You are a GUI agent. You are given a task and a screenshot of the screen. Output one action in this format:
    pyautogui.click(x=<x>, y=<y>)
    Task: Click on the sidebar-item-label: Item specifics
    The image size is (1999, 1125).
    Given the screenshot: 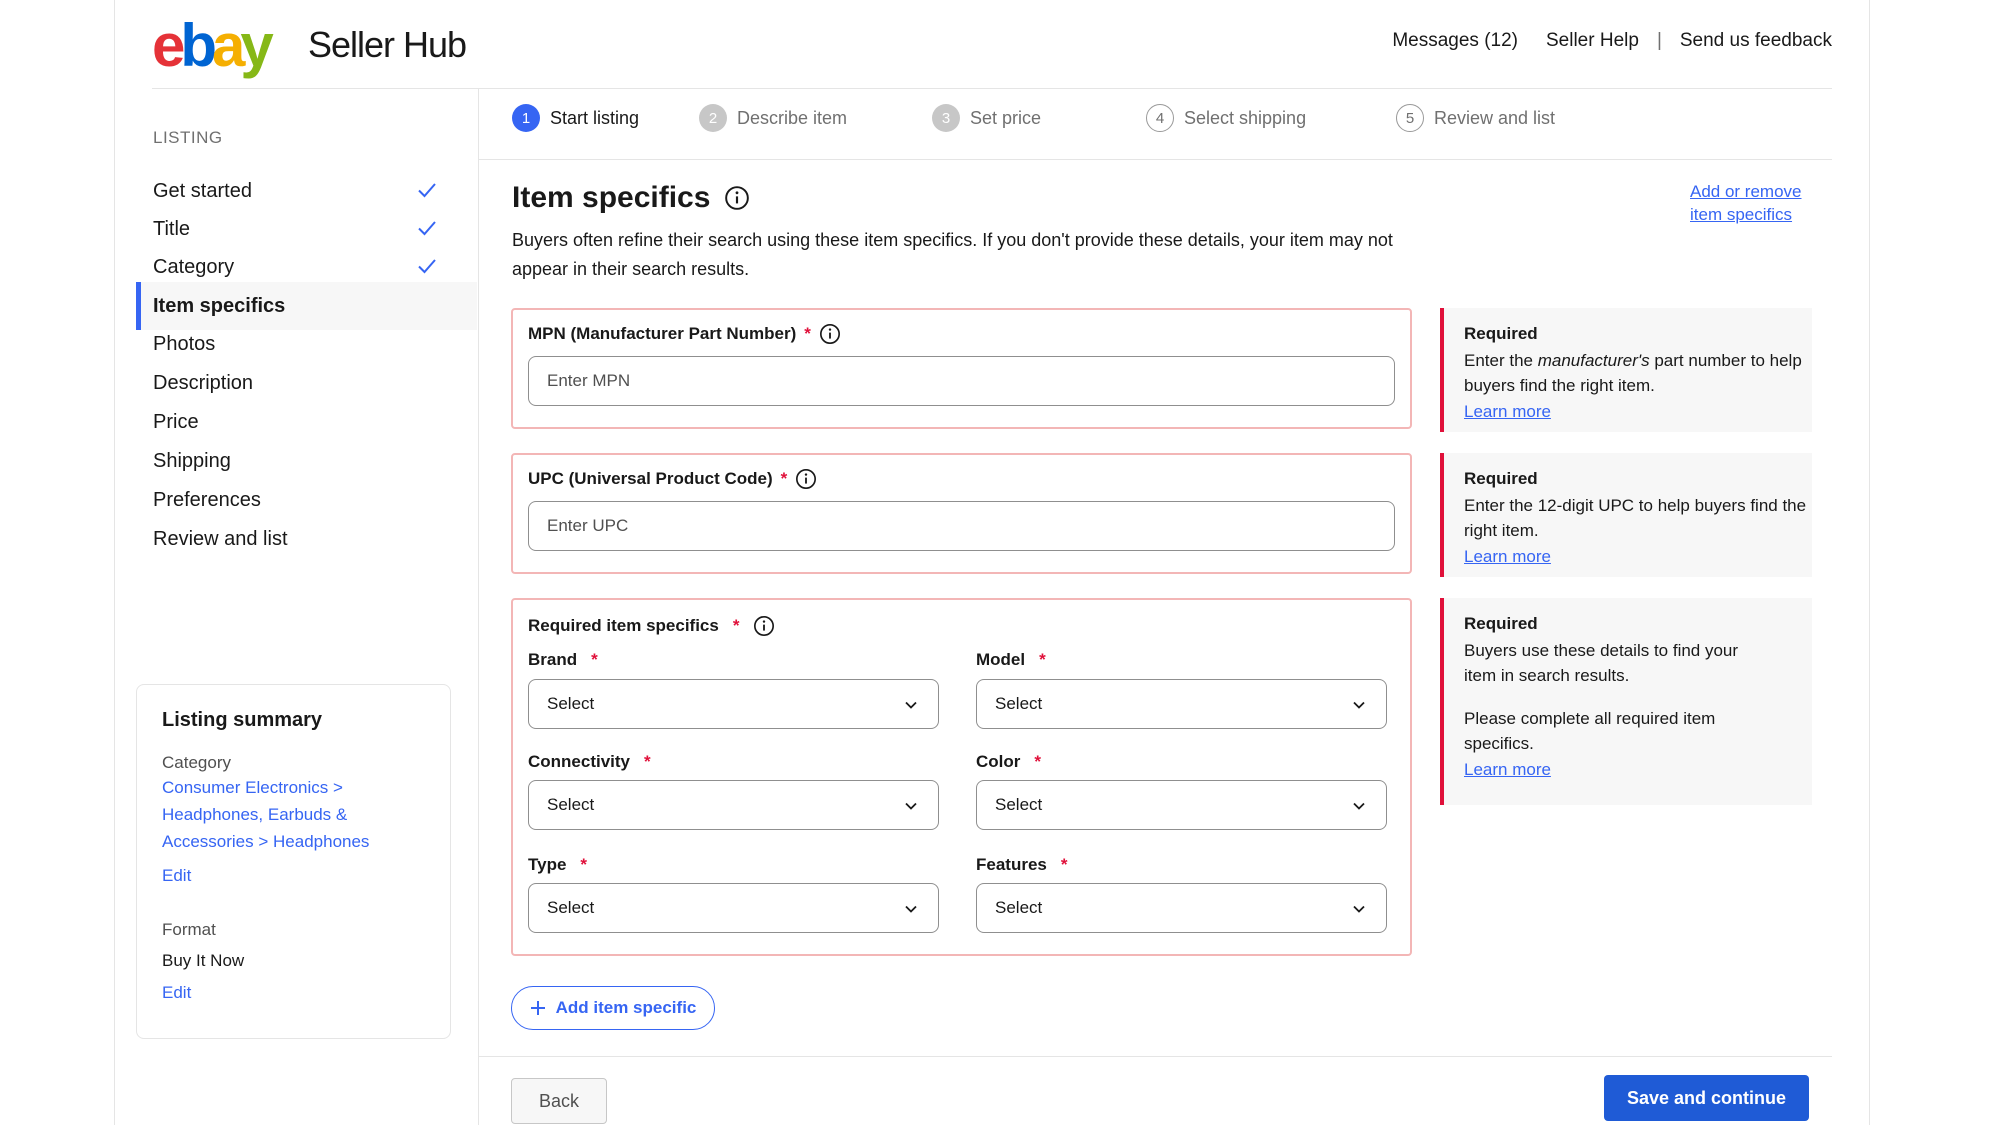 What is the action you would take?
    pyautogui.click(x=219, y=305)
    